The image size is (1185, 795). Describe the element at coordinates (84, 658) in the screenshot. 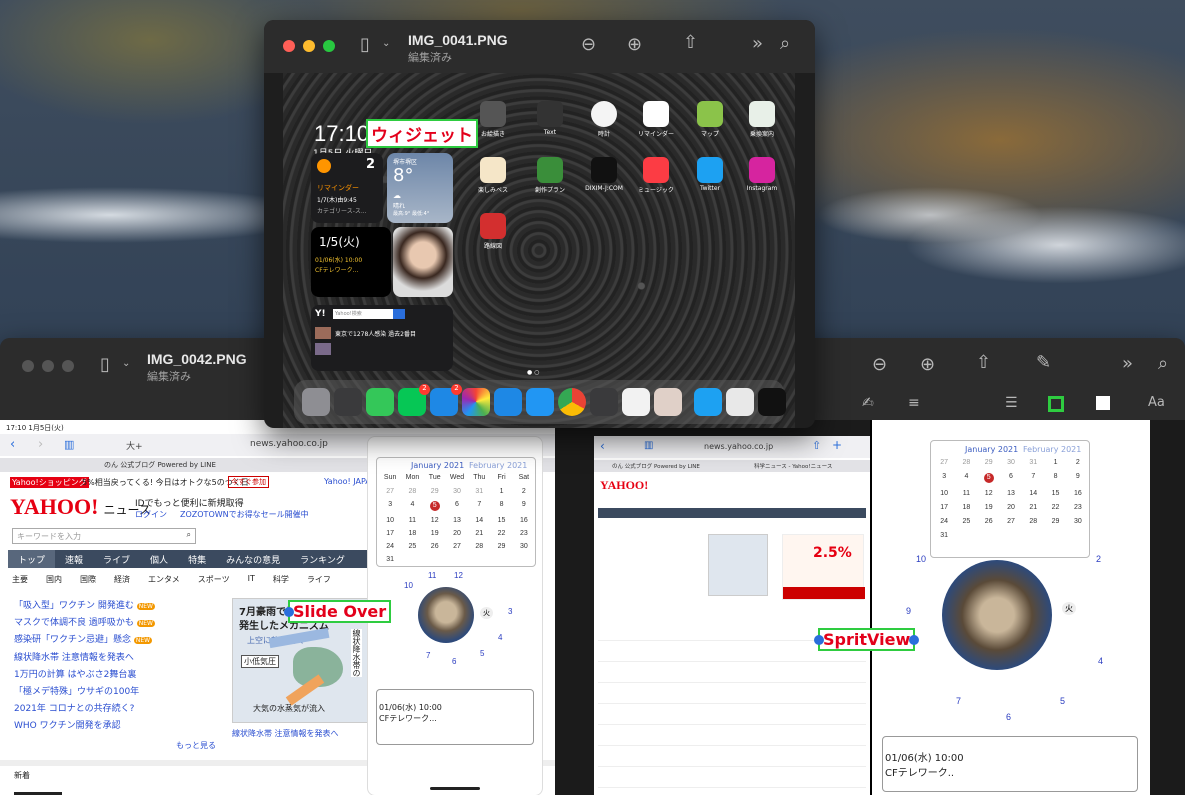

I see `headline-item: 線状降水帯 注意情報を発表へ` at that location.